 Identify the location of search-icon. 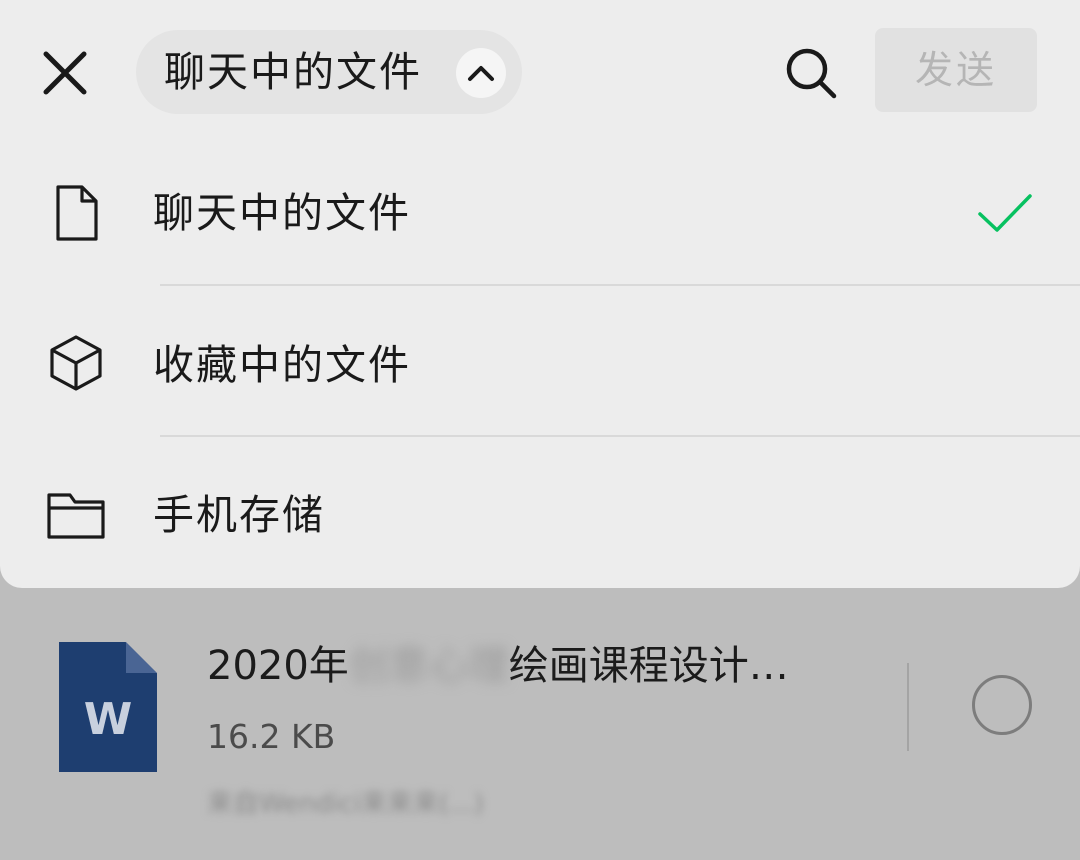
(811, 73).